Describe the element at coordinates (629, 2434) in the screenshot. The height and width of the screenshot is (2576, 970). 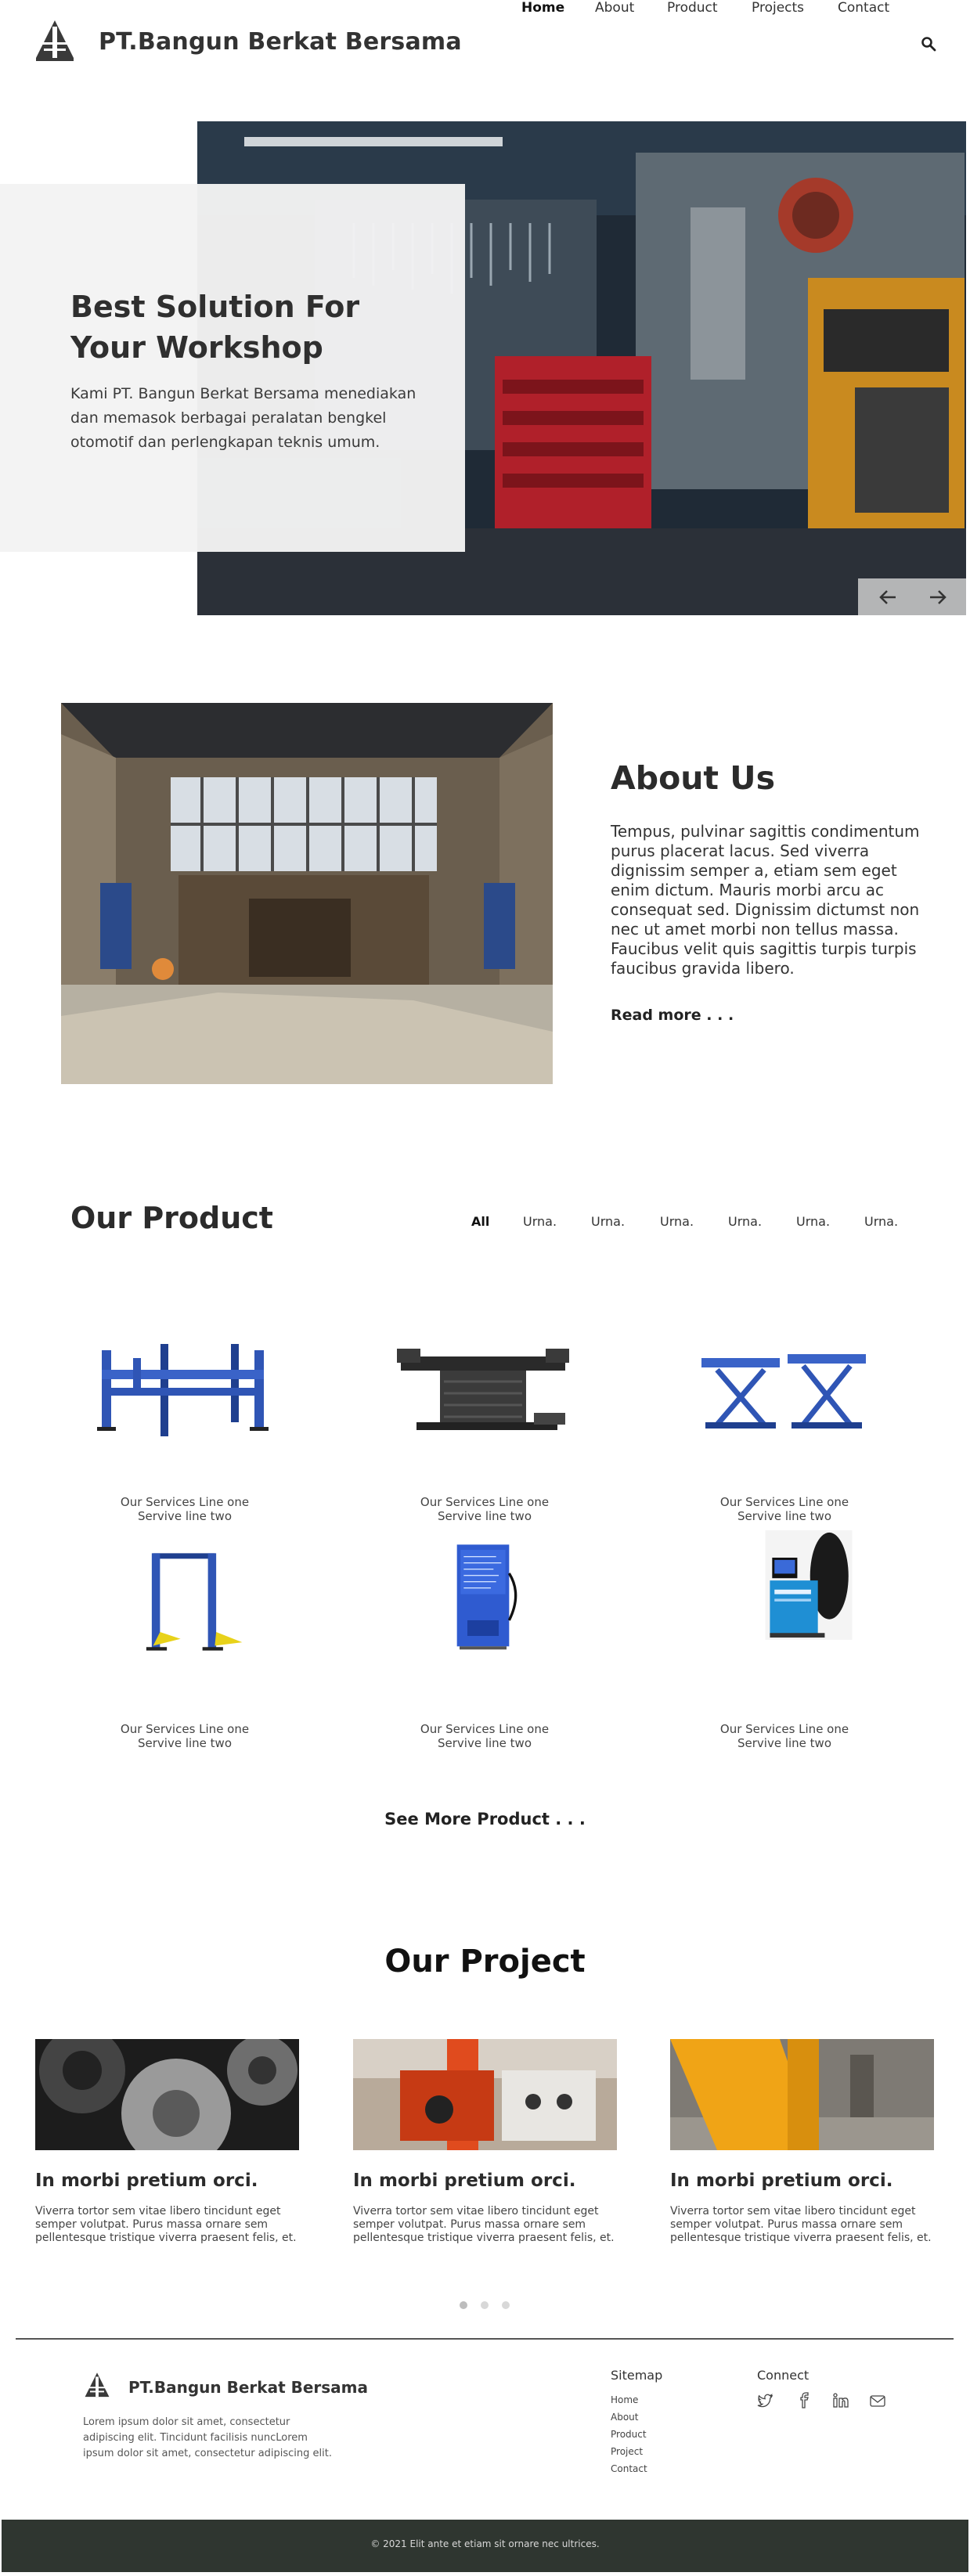
I see `sitemap-link-product: Product` at that location.